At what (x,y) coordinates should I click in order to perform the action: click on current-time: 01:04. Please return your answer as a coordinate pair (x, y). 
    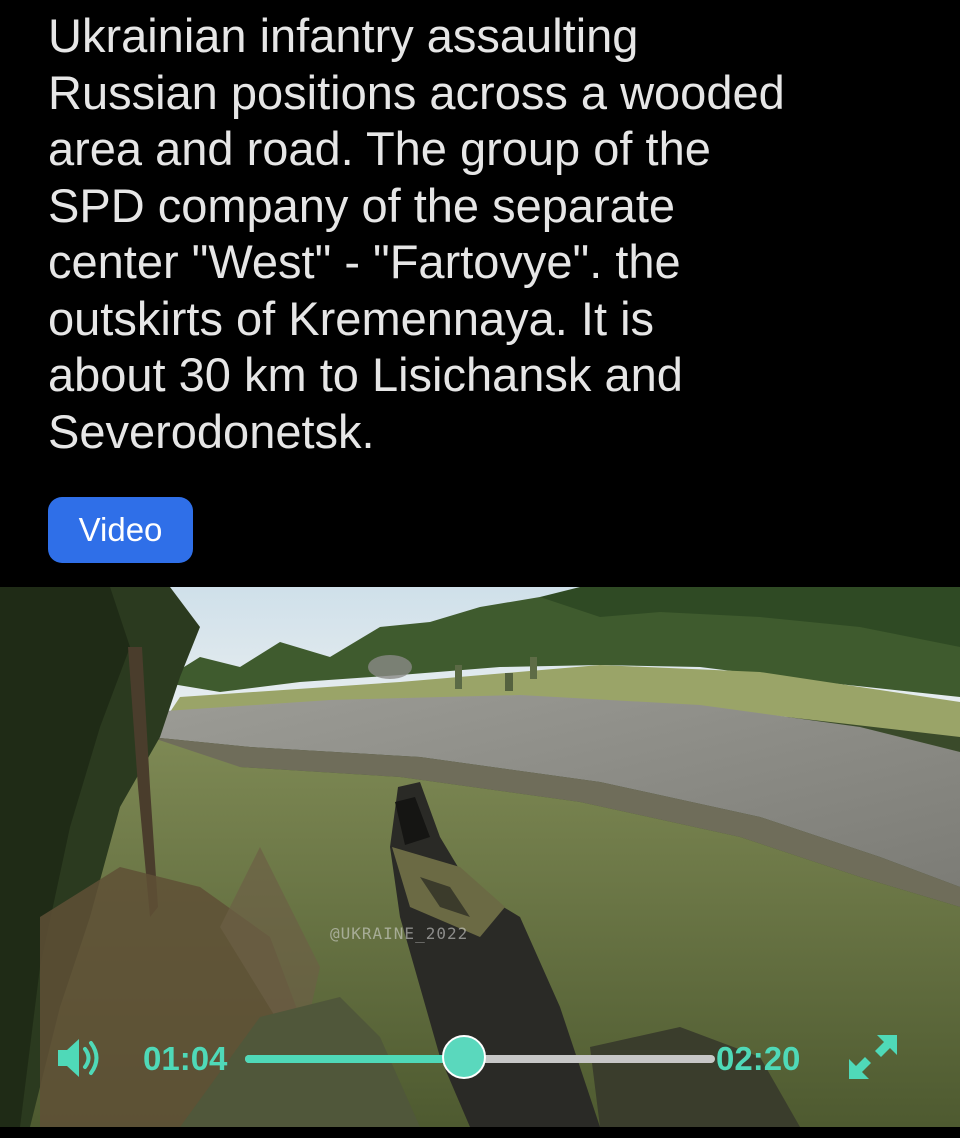
    Looking at the image, I should click on (185, 1058).